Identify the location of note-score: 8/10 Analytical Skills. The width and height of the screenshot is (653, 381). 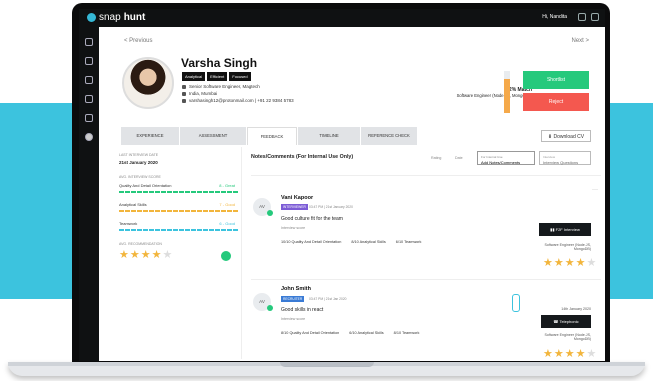
(368, 242).